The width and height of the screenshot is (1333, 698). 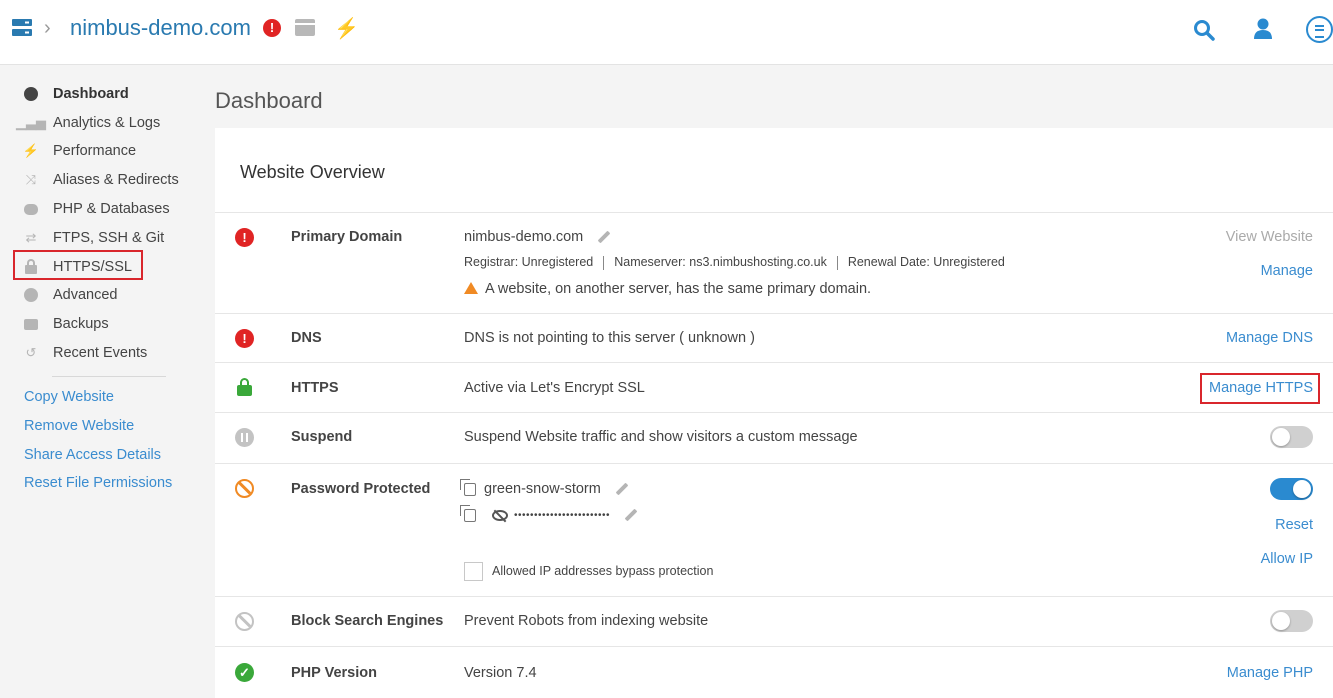 What do you see at coordinates (1270, 673) in the screenshot?
I see `manage-php-link: Manage PHP` at bounding box center [1270, 673].